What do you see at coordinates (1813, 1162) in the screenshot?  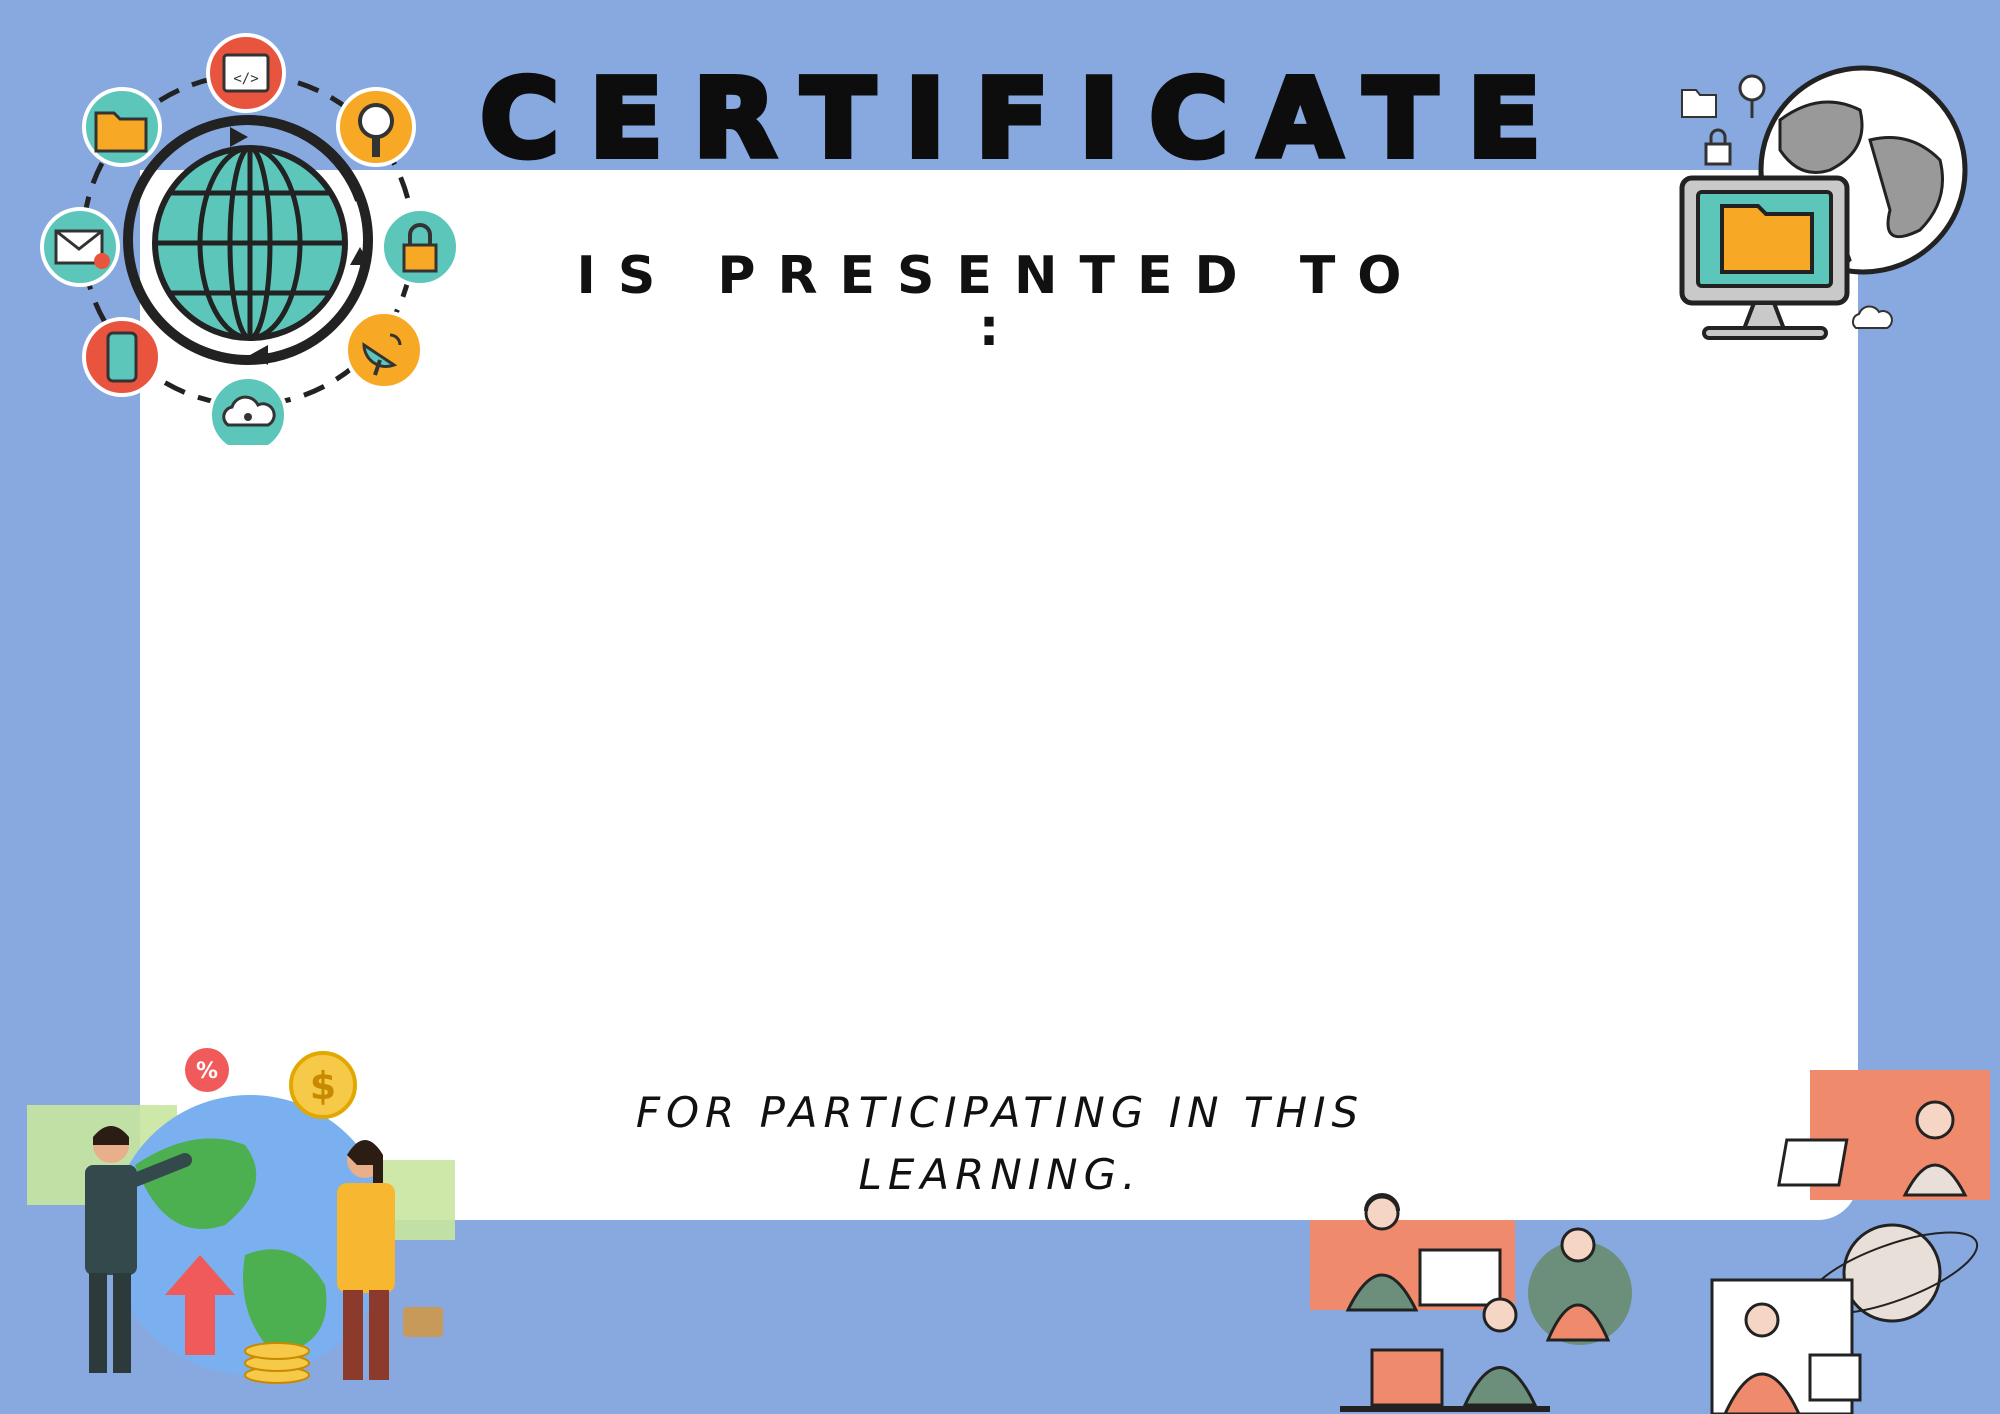 I see `laptop-icon` at bounding box center [1813, 1162].